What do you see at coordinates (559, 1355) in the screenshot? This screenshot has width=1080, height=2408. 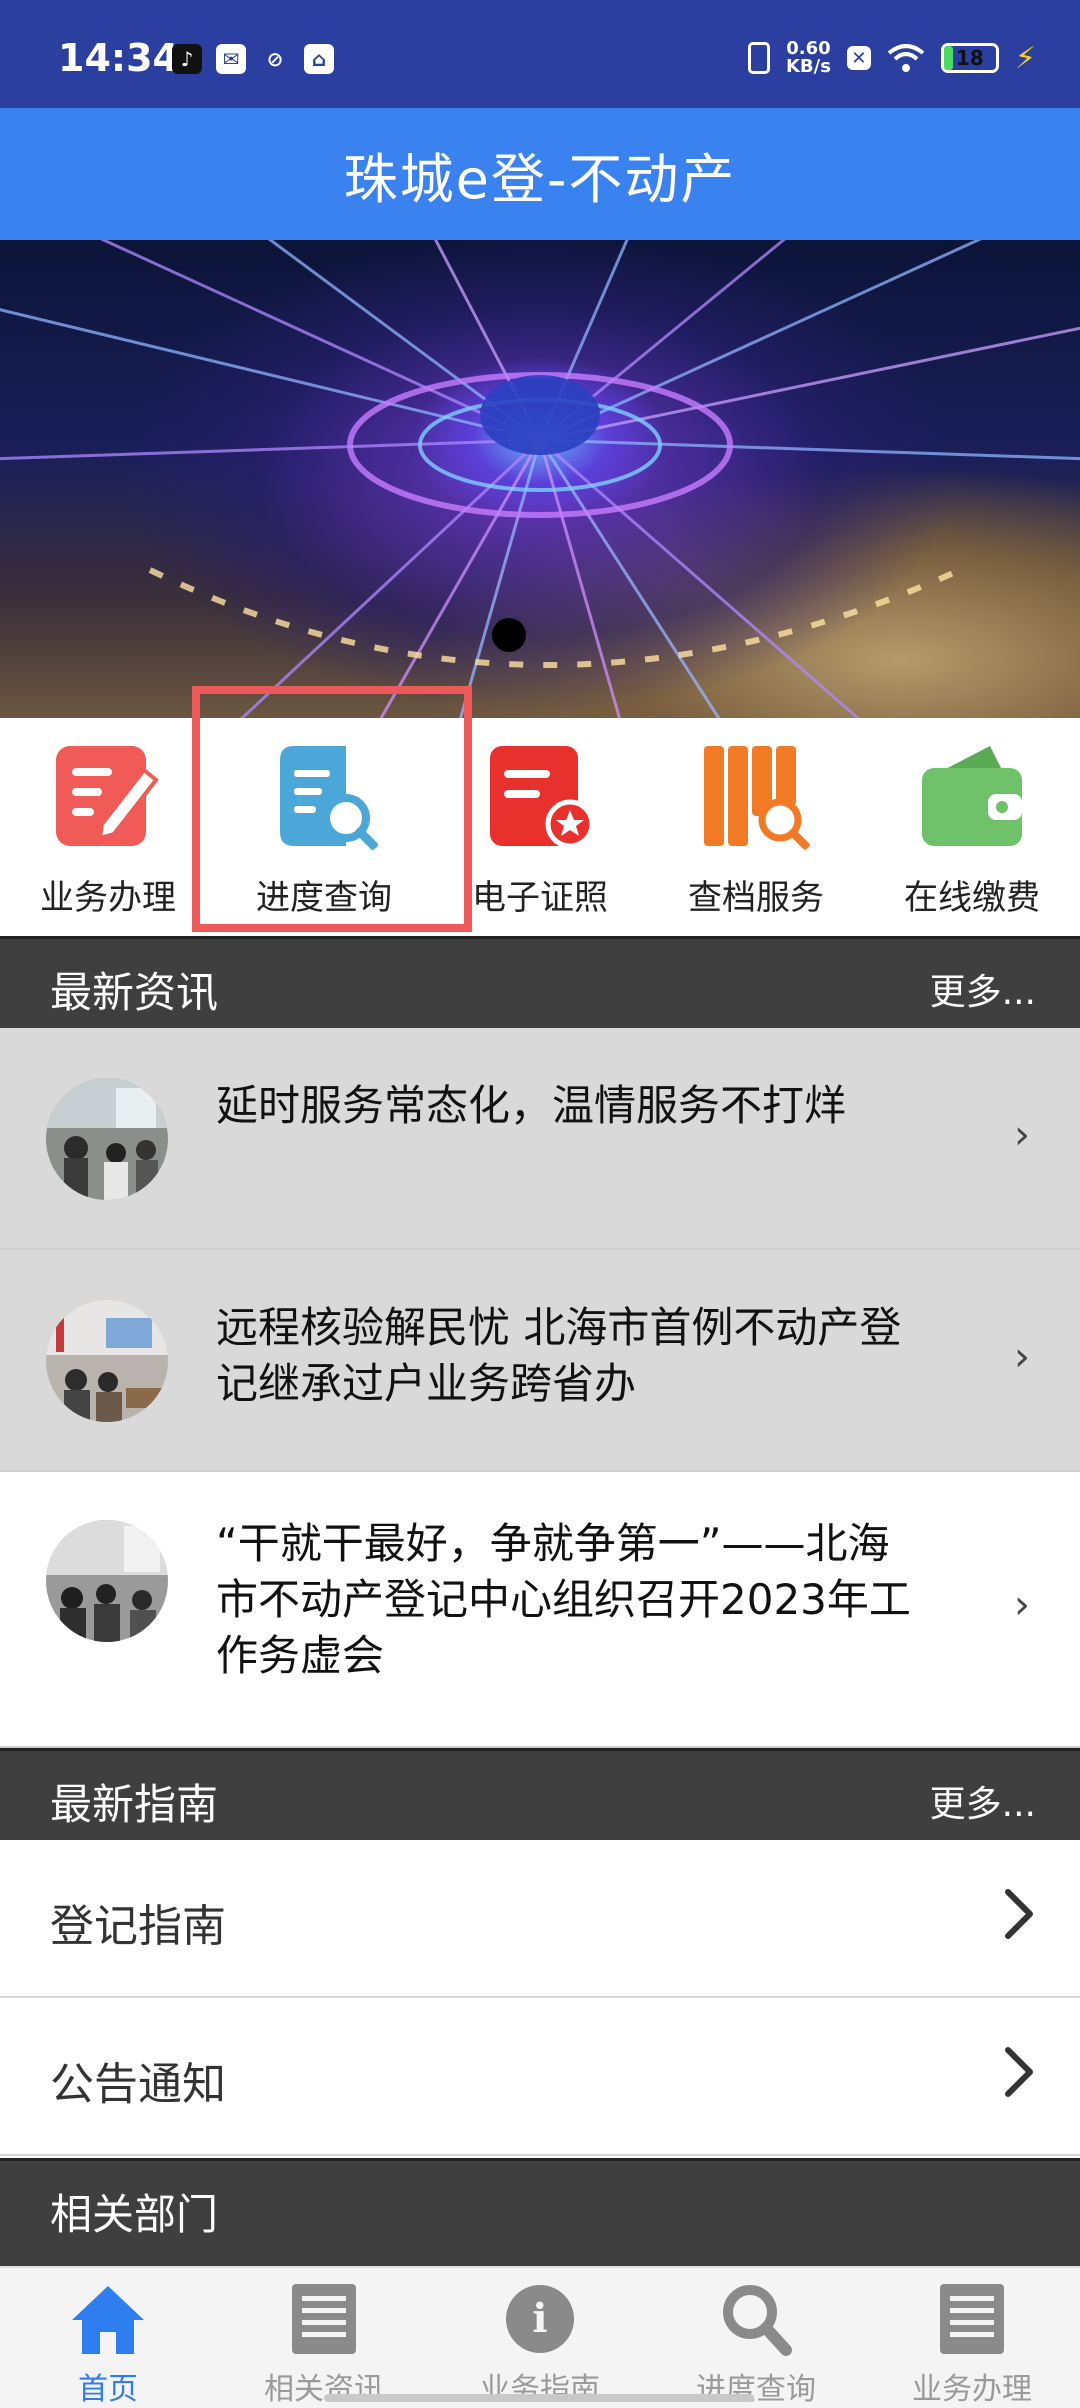 I see `news-title: 远程核验解民忧 北海市首例不动产登记继承过户业务跨省办` at bounding box center [559, 1355].